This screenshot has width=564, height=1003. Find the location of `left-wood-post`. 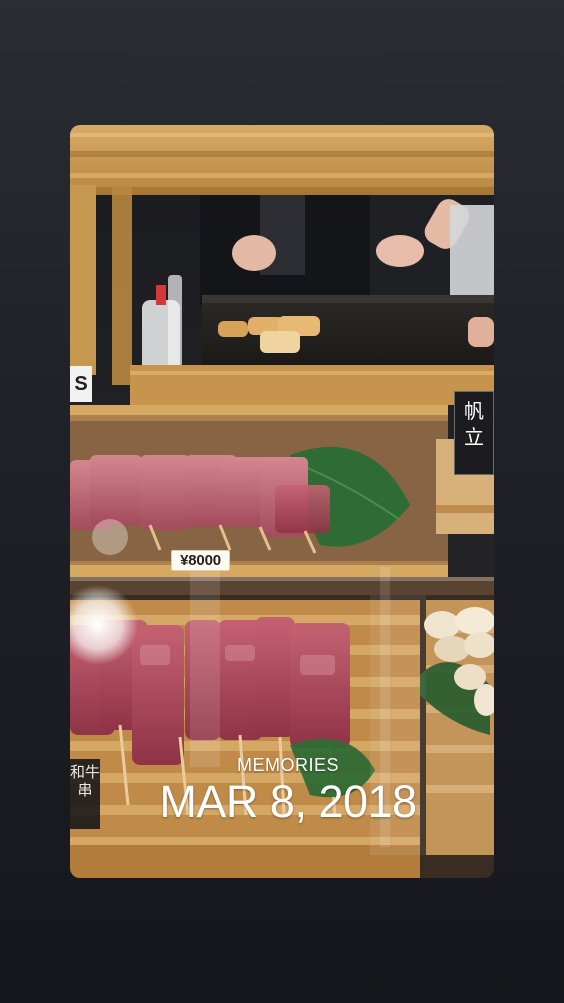

left-wood-post is located at coordinates (83, 280).